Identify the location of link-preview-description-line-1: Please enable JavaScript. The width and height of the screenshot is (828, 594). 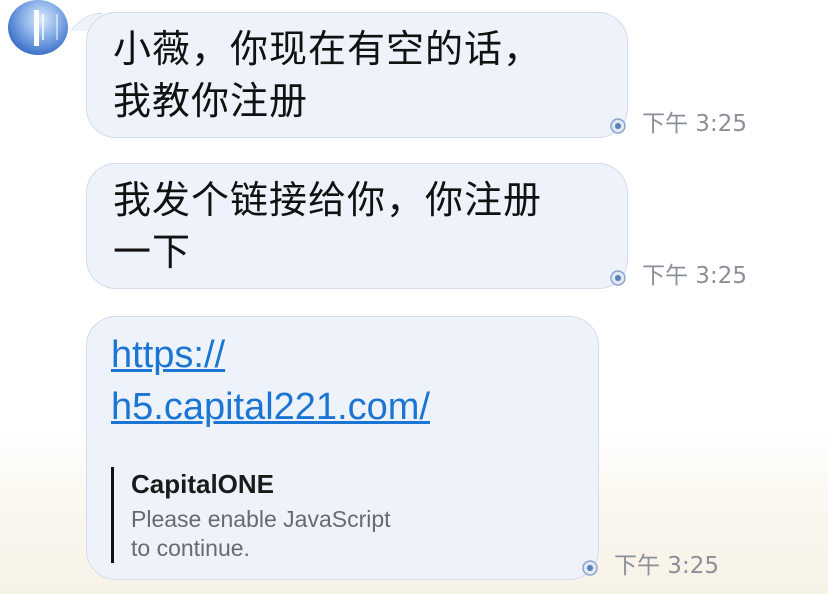
(261, 519).